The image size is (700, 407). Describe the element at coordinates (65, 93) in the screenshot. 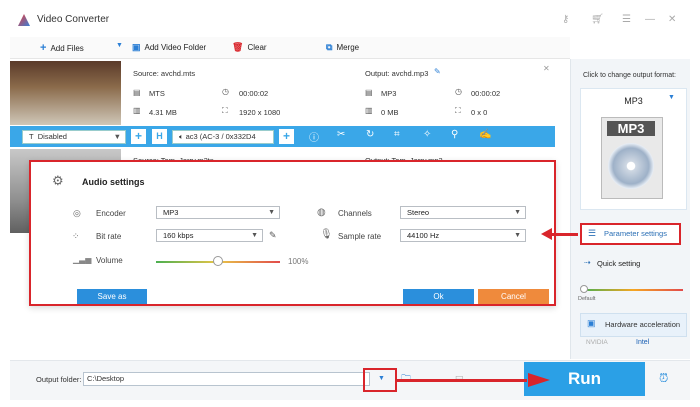

I see `video-thumbnail` at that location.